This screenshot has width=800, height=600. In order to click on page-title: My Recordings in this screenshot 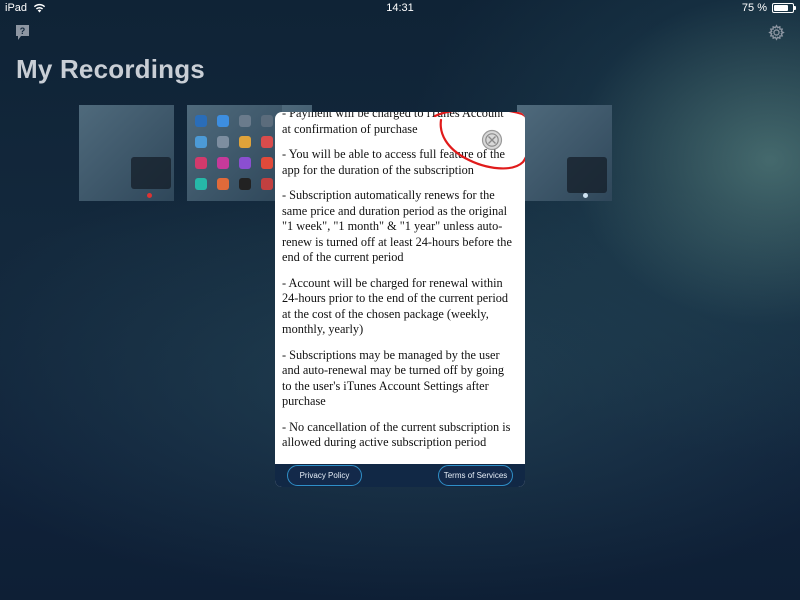, I will do `click(110, 69)`.